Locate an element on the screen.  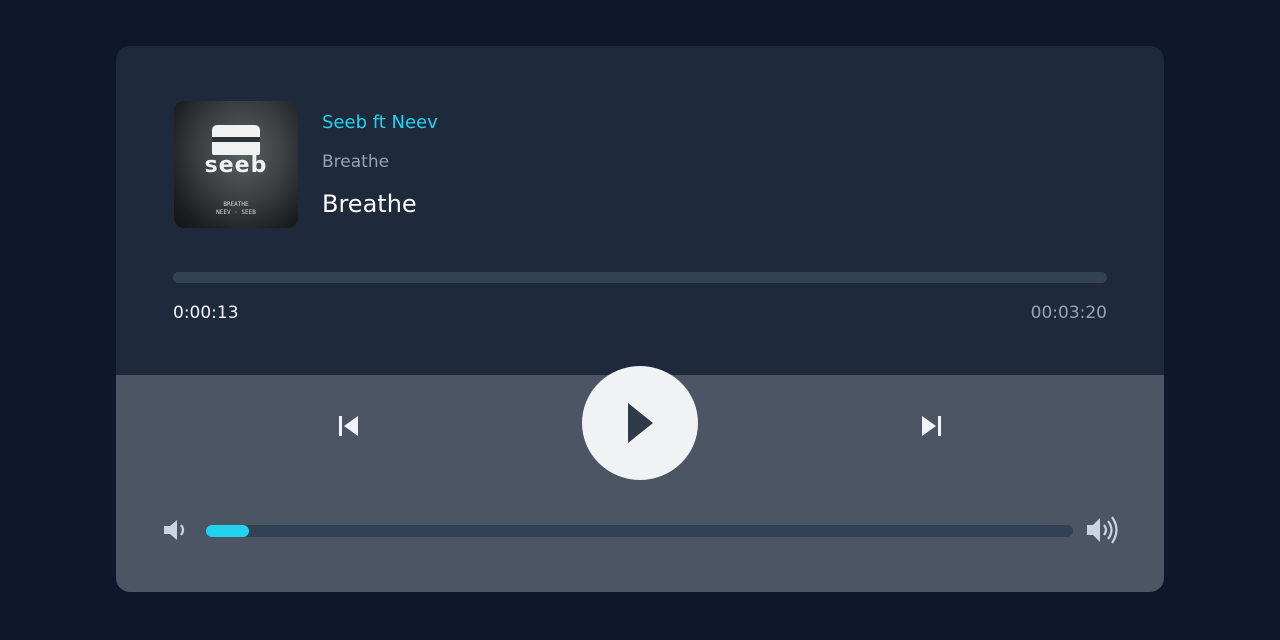
volume-low-button is located at coordinates (175, 530).